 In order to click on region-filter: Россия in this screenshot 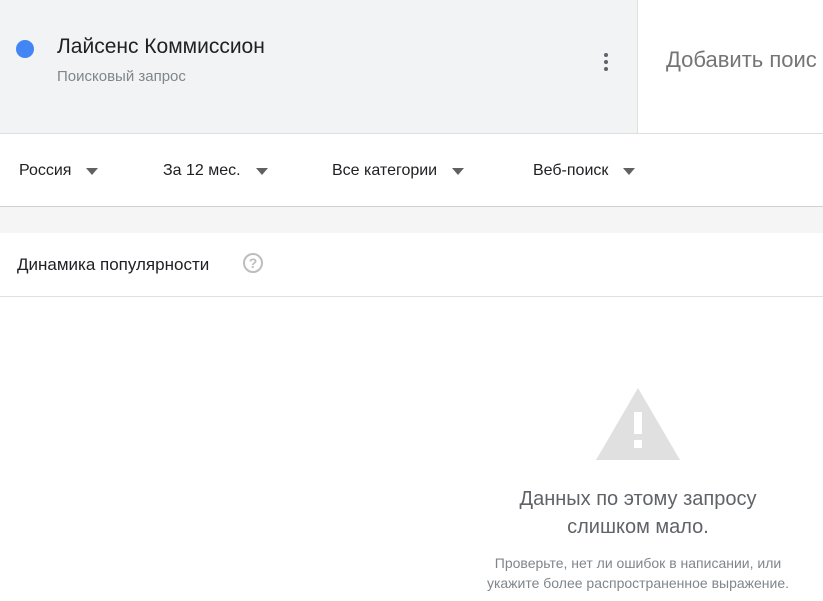, I will do `click(59, 171)`.